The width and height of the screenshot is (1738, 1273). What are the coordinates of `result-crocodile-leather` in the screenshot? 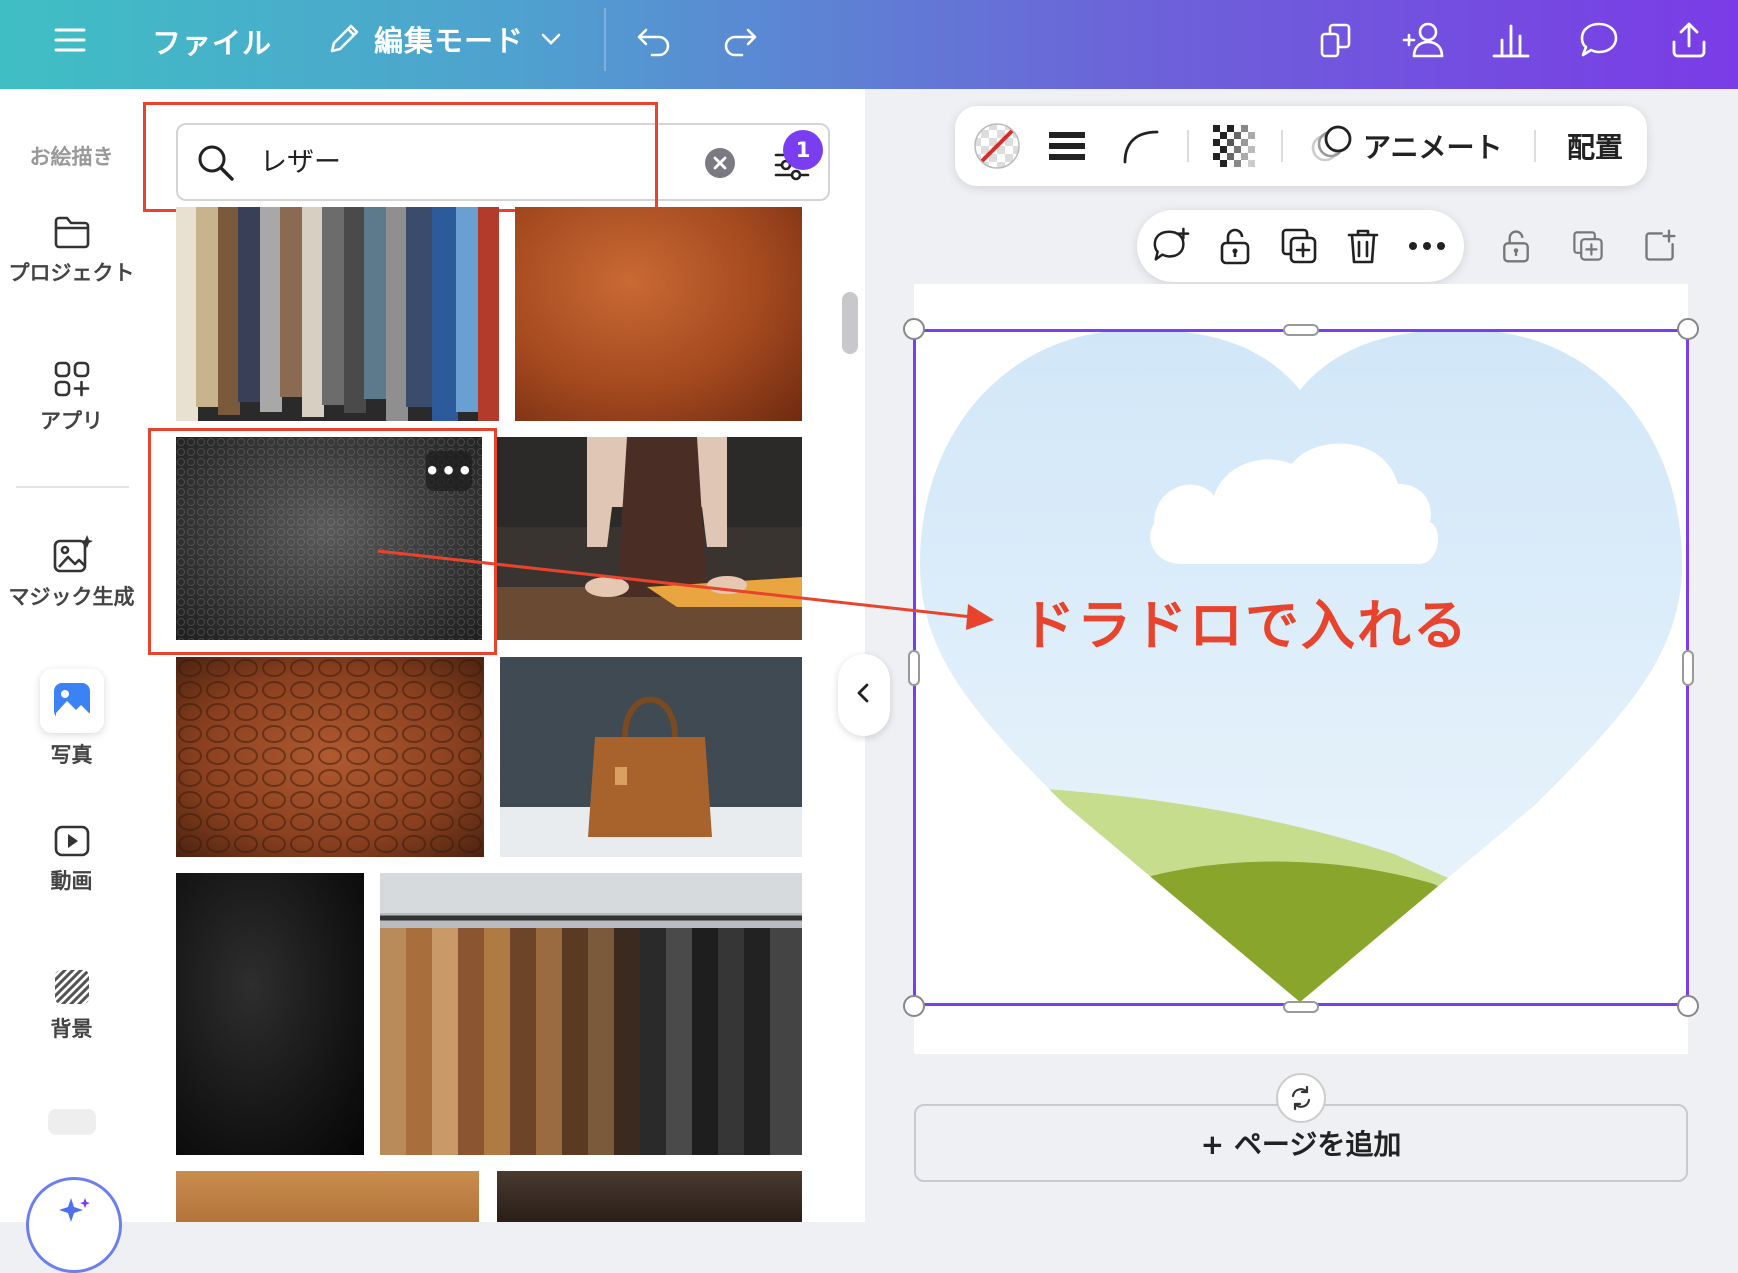 It's located at (330, 757).